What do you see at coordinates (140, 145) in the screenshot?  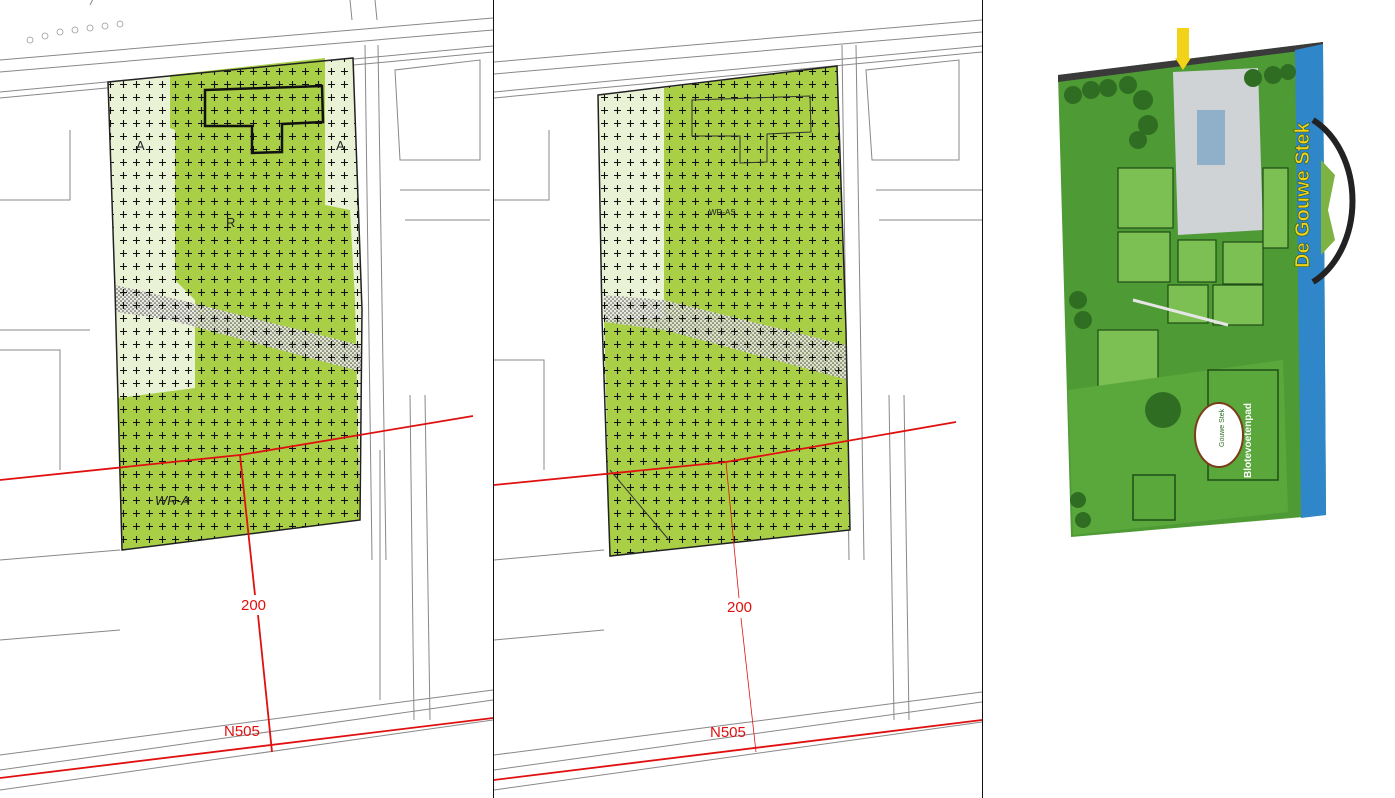 I see `zone-label-a-left: A` at bounding box center [140, 145].